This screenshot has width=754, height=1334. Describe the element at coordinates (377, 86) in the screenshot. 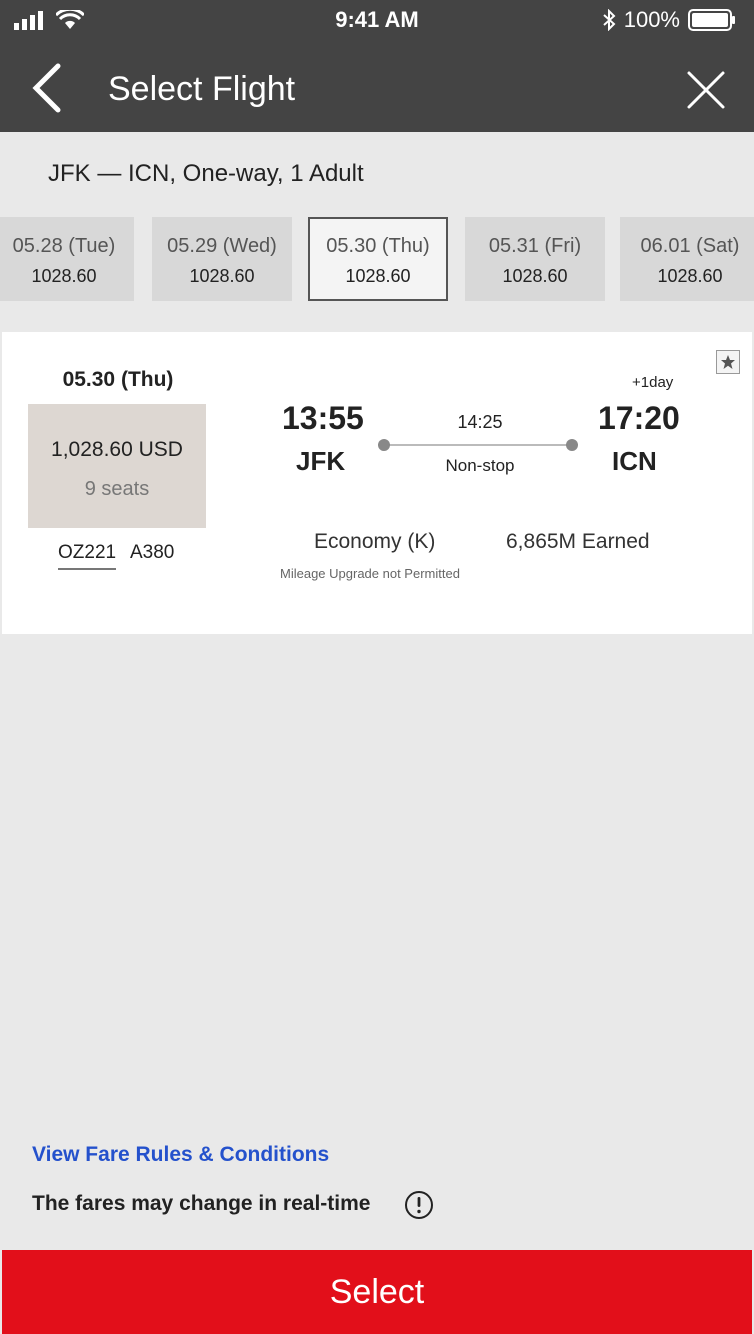

I see `nav-bar: Select Flight` at that location.